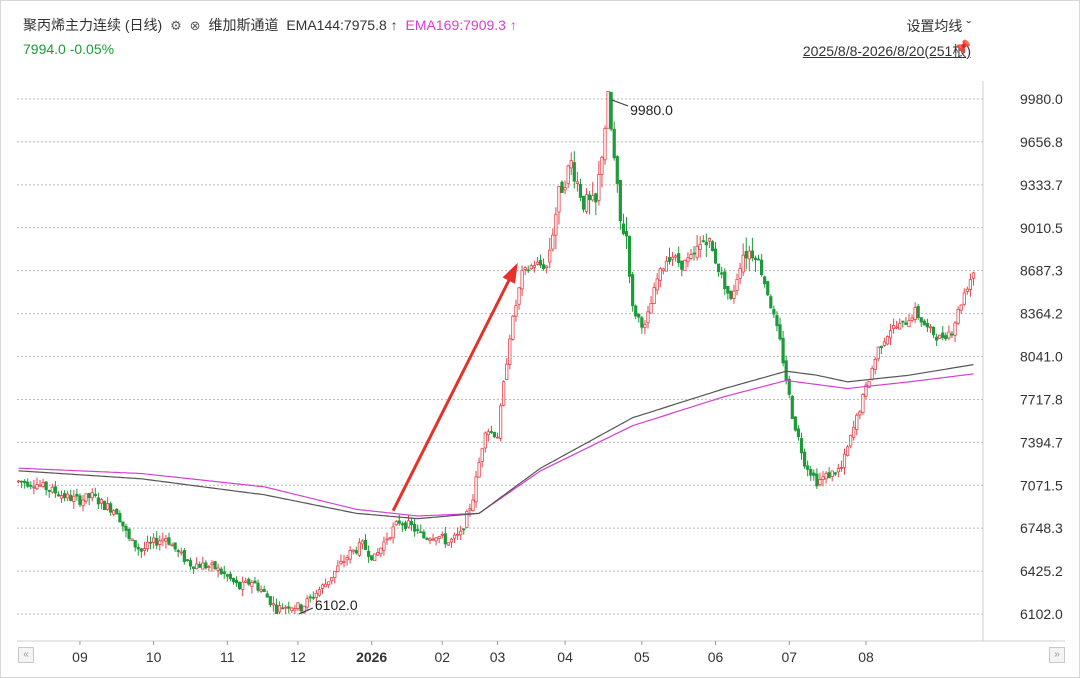 This screenshot has width=1080, height=678. I want to click on y-tick-label: 8041.0, so click(1041, 357).